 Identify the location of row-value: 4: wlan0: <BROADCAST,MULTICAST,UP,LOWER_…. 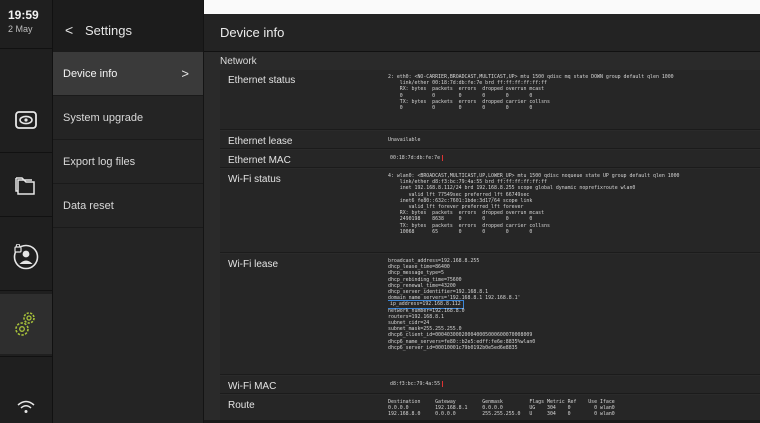
(572, 204).